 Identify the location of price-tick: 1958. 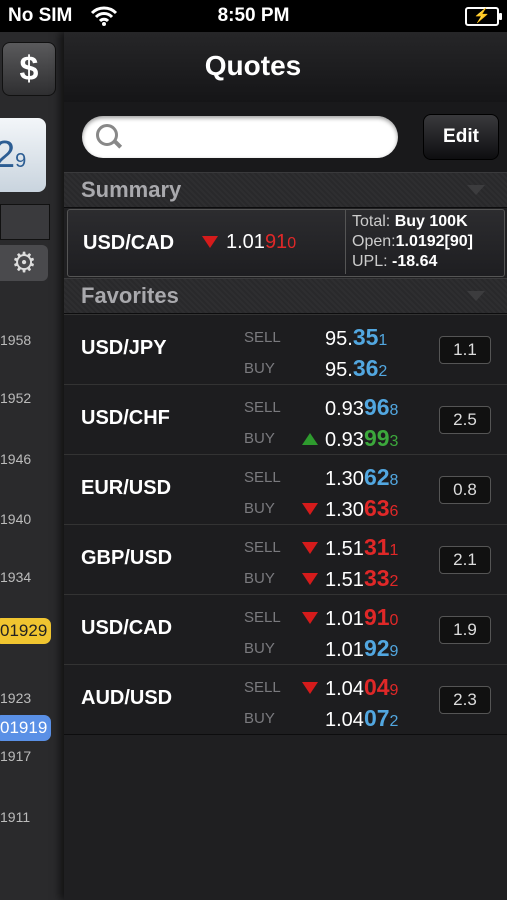
(16, 340).